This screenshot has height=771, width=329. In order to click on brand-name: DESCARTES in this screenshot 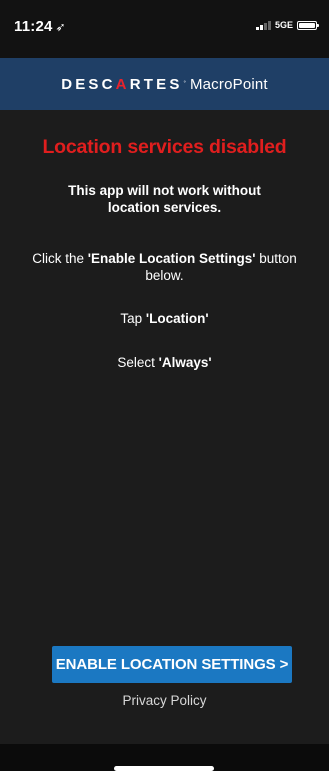, I will do `click(122, 84)`.